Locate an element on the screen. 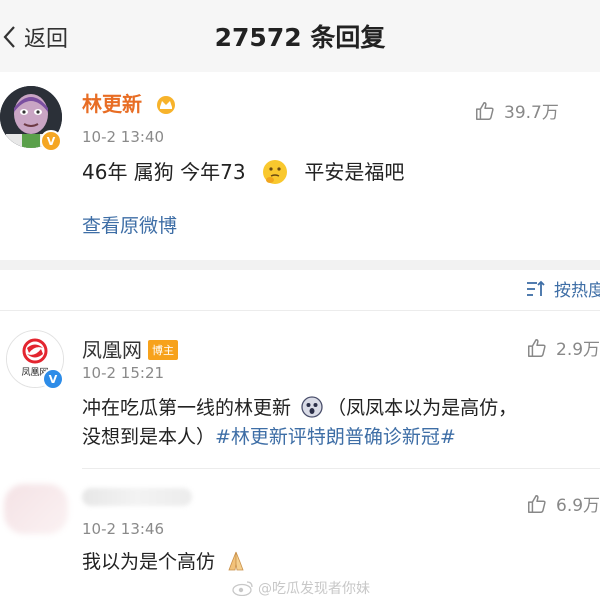 The image size is (600, 600). reply-divider is located at coordinates (341, 468).